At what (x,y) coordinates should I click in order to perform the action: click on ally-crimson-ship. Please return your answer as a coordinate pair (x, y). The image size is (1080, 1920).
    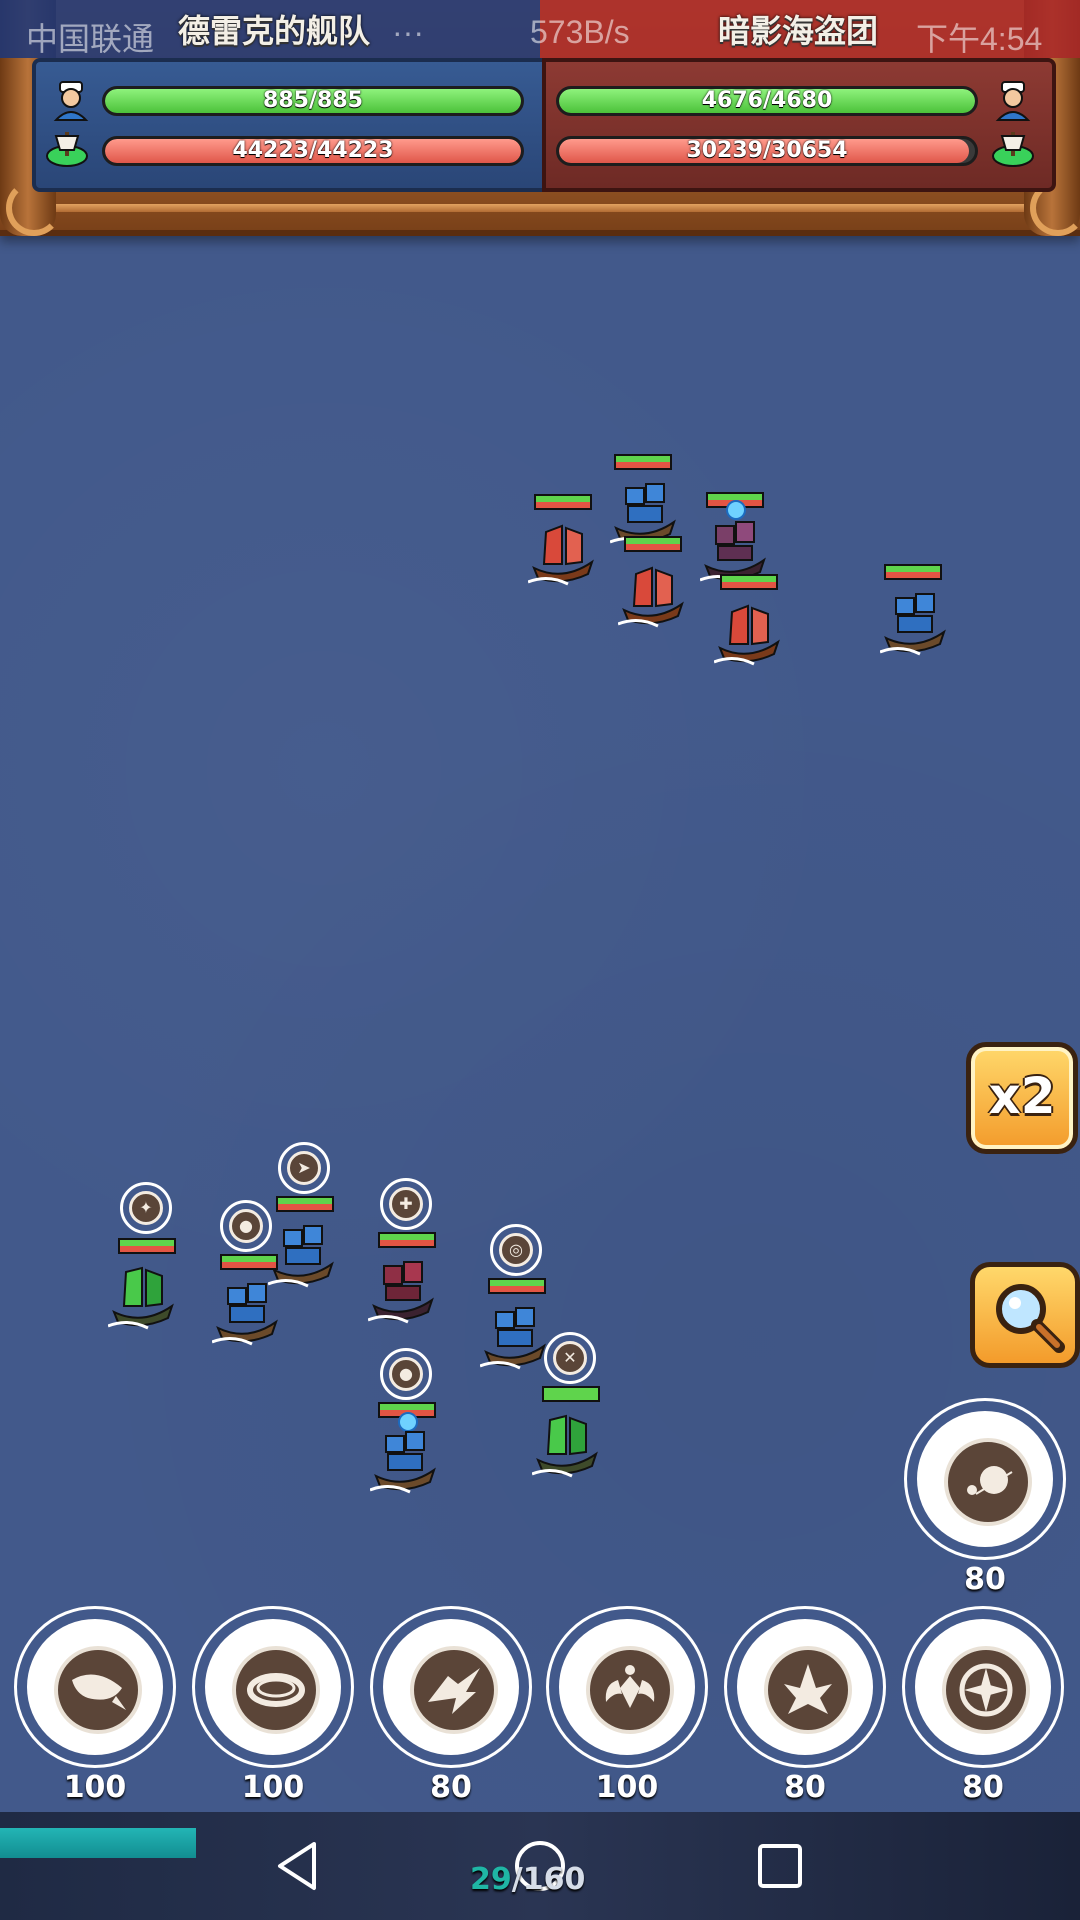
    Looking at the image, I should click on (402, 1290).